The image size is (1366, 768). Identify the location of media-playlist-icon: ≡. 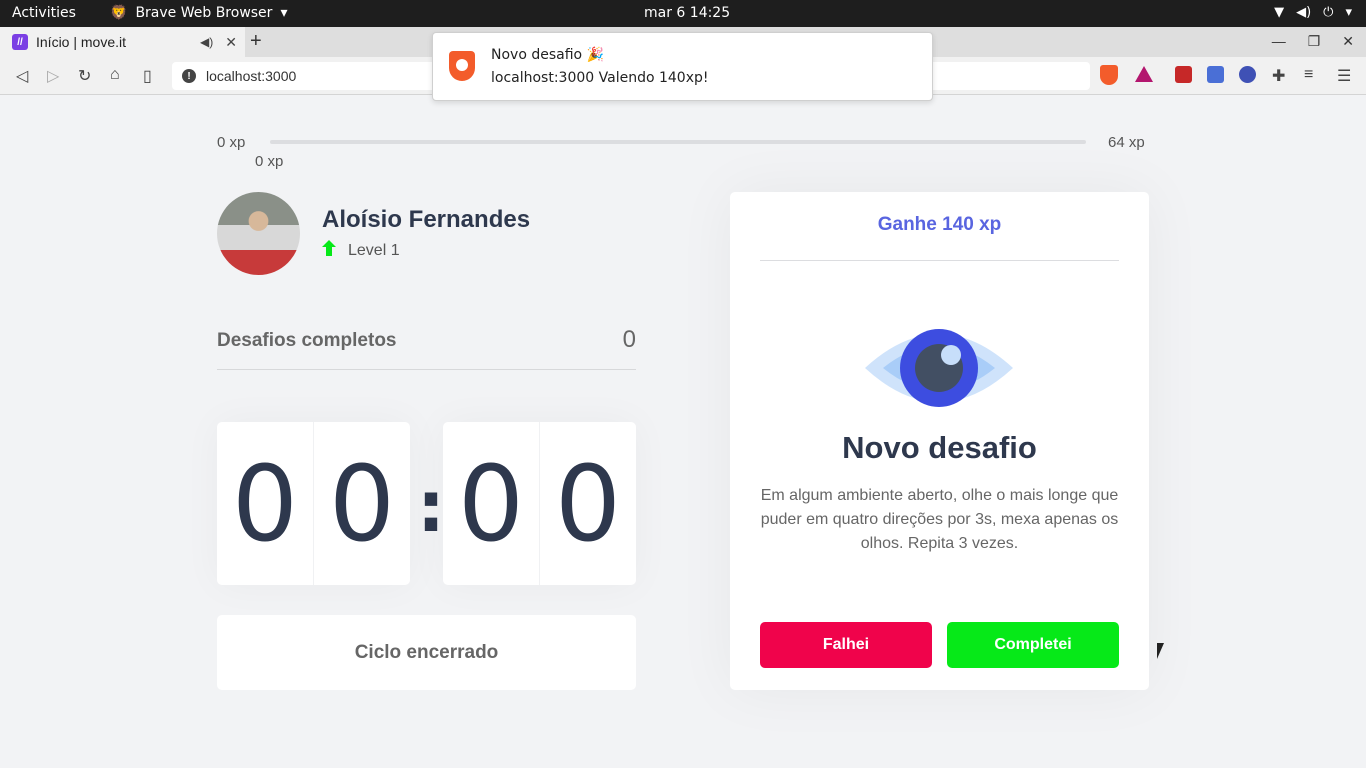
(1308, 75).